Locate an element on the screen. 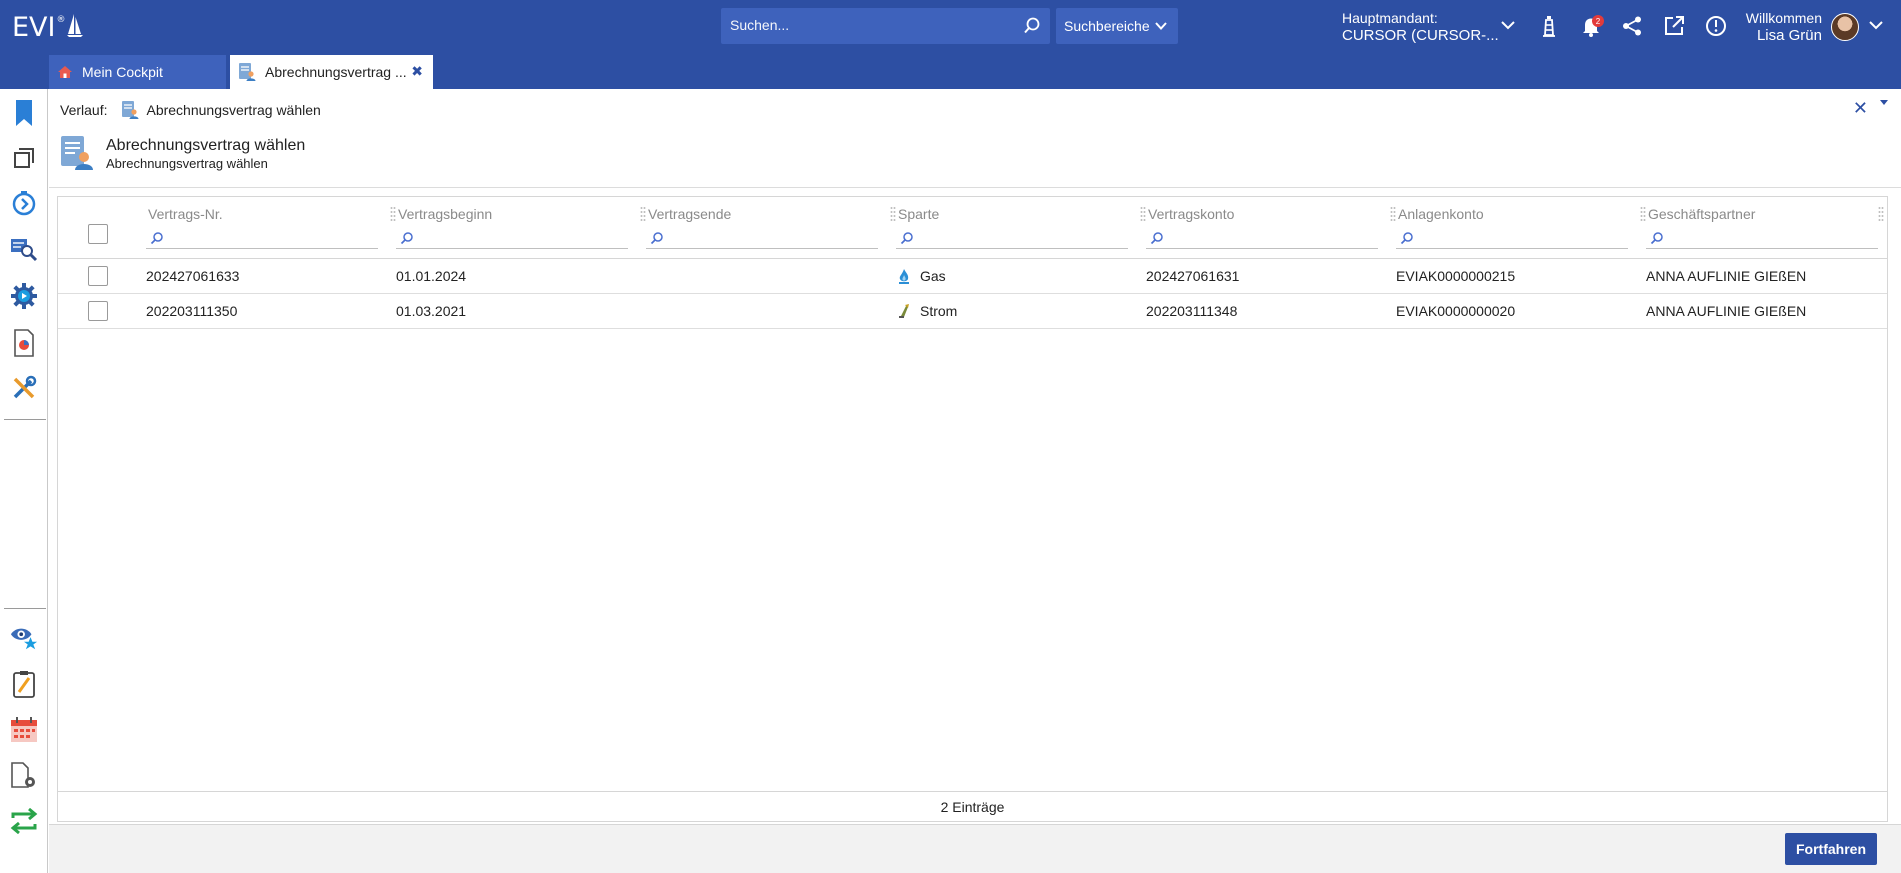 Image resolution: width=1901 pixels, height=873 pixels. column-label: Vertrags-Nr. is located at coordinates (185, 214).